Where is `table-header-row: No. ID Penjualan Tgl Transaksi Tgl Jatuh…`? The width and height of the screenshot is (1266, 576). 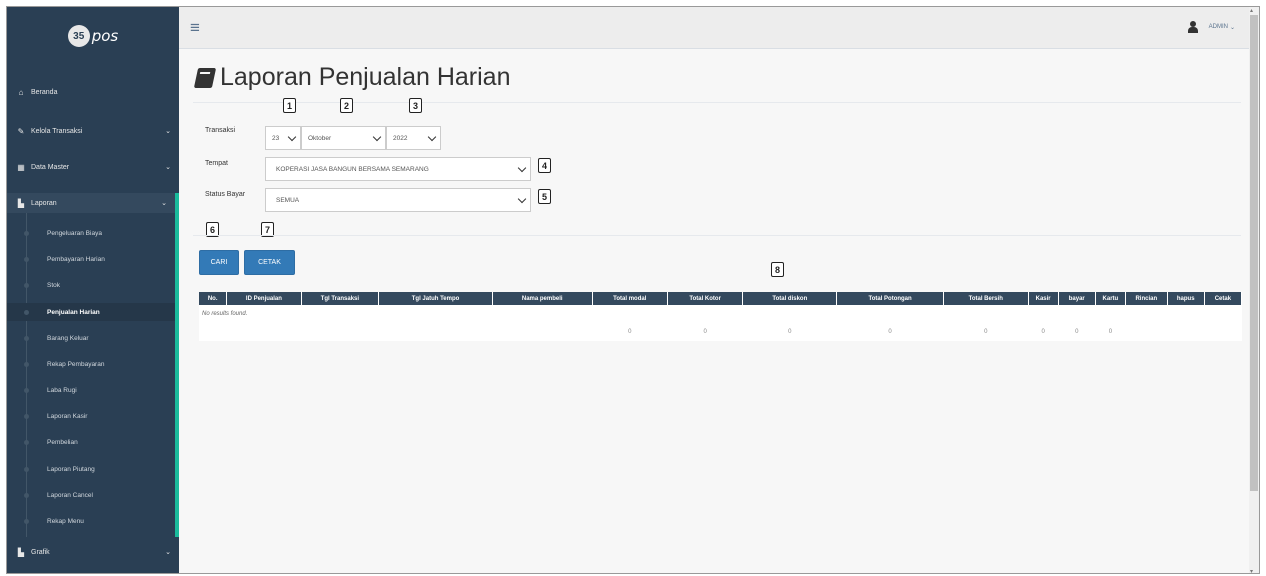 table-header-row: No. ID Penjualan Tgl Transaksi Tgl Jatuh… is located at coordinates (721, 298).